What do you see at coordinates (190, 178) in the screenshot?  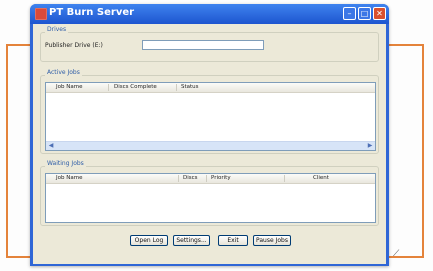 I see `column-header-discs: Discs` at bounding box center [190, 178].